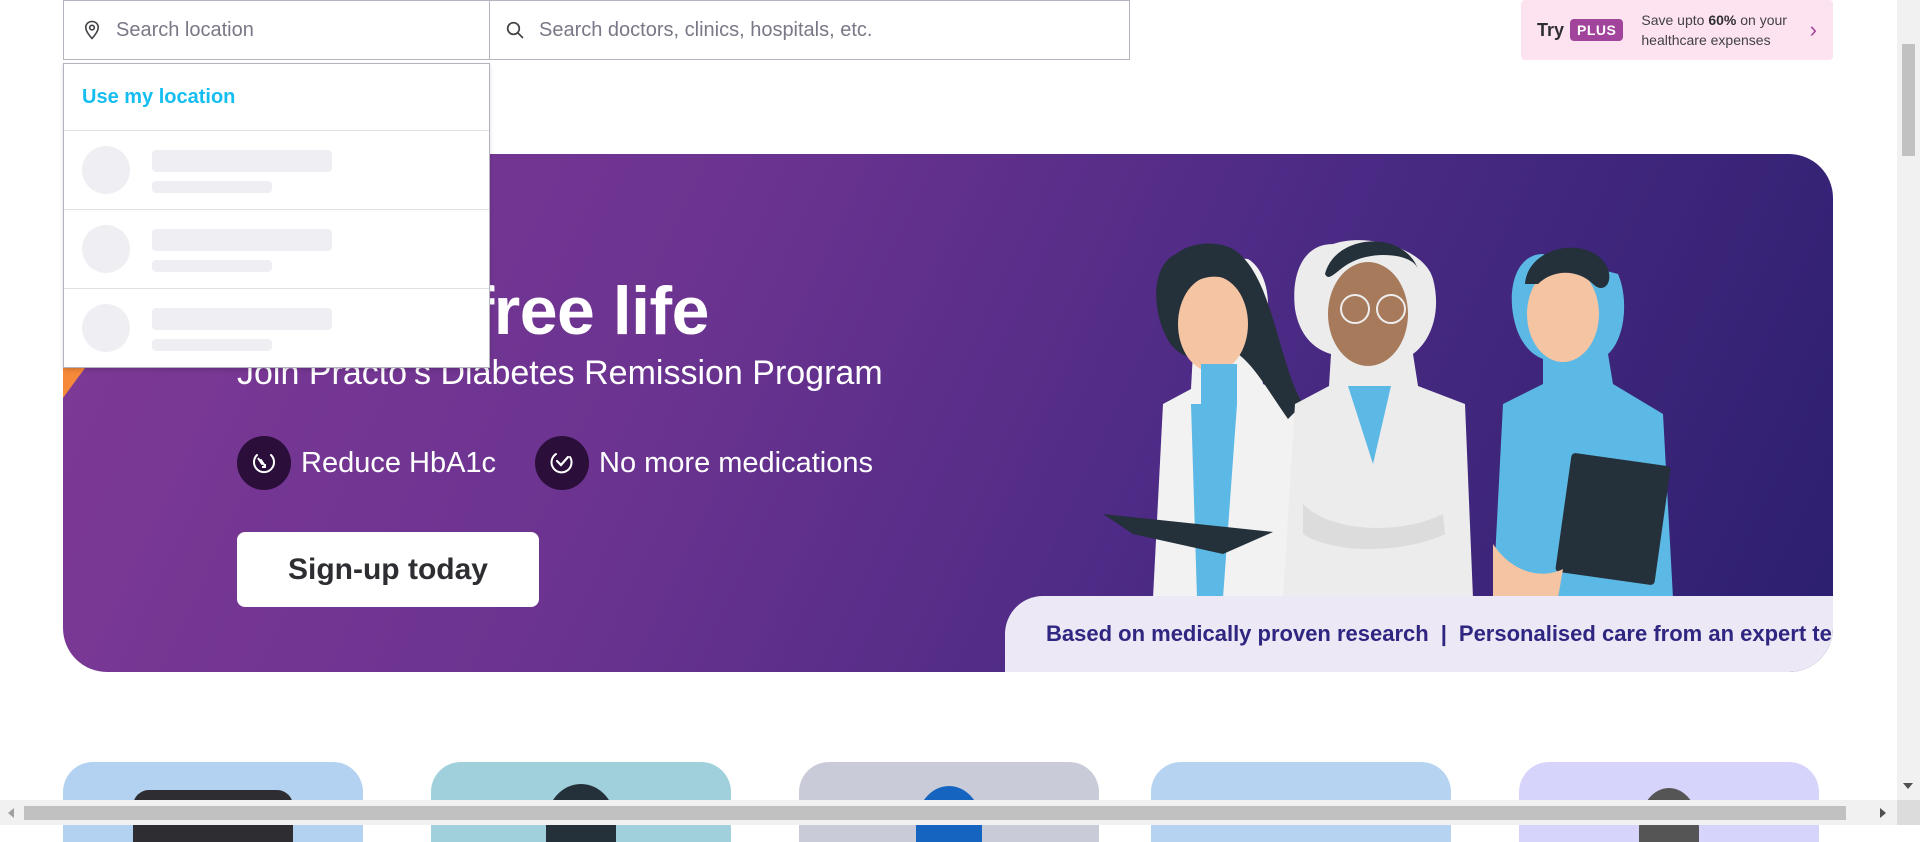  Describe the element at coordinates (1908, 400) in the screenshot. I see `vertical-scrollbar` at that location.